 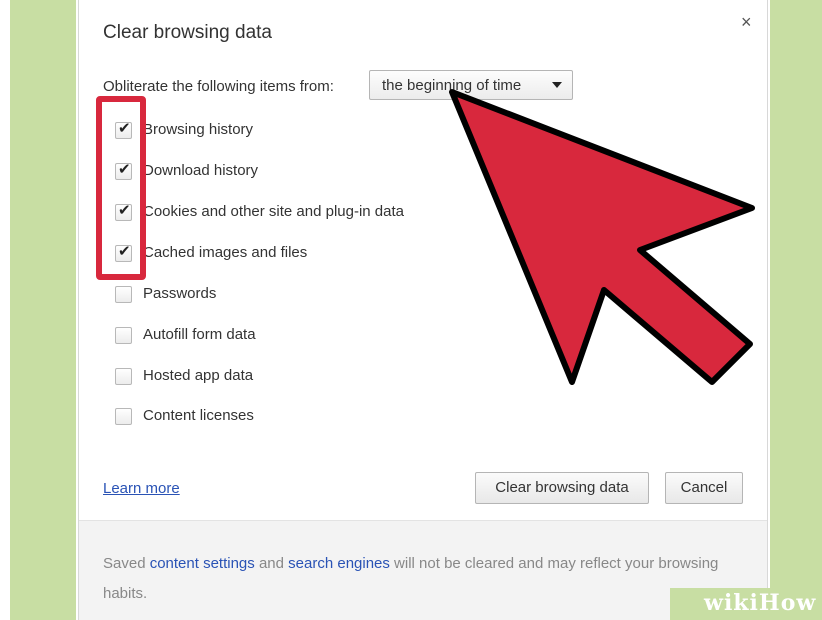 I want to click on watermark-wiki: wiki, so click(x=731, y=603).